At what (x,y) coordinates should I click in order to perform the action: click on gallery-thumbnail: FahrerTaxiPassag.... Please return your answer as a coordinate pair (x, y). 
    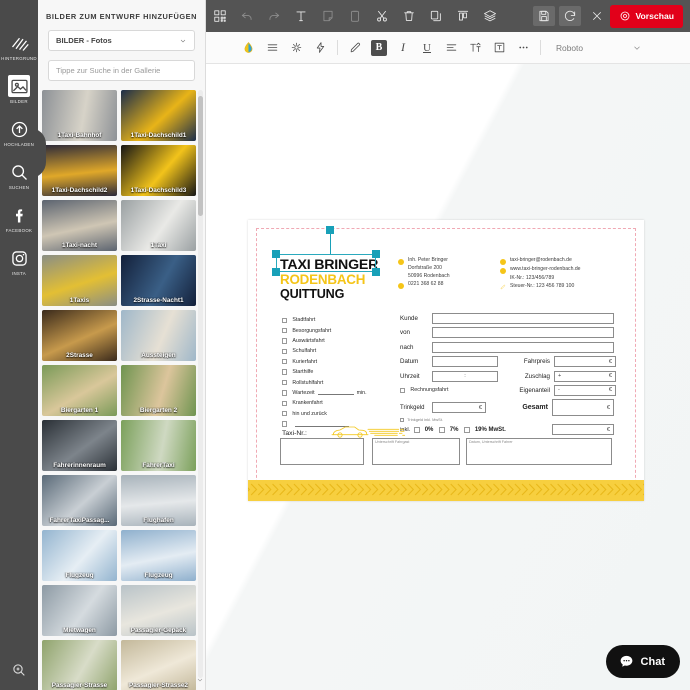
    Looking at the image, I should click on (79, 500).